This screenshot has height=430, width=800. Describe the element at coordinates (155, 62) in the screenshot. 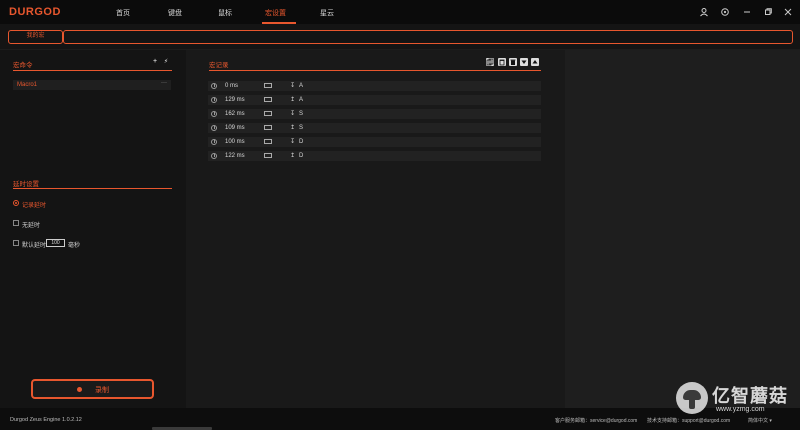

I see `add-macro-button: +` at that location.